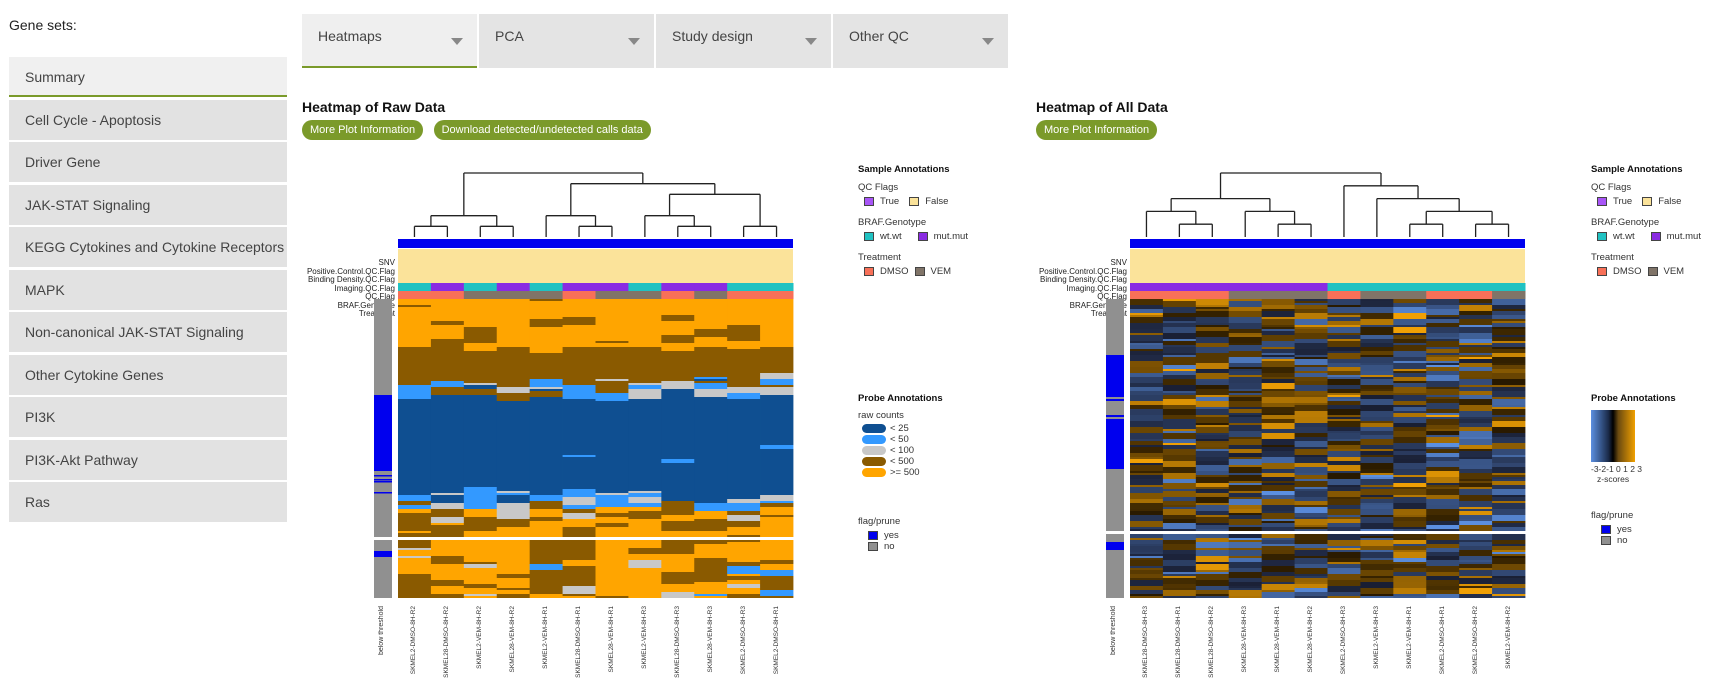 The width and height of the screenshot is (1720, 691). What do you see at coordinates (743, 41) in the screenshot?
I see `tab-study-design: Study design` at bounding box center [743, 41].